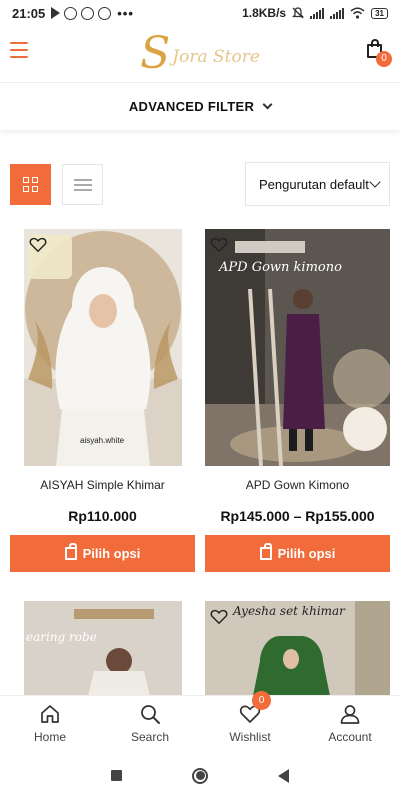 The height and width of the screenshot is (800, 400). I want to click on battery-icon: 31, so click(379, 13).